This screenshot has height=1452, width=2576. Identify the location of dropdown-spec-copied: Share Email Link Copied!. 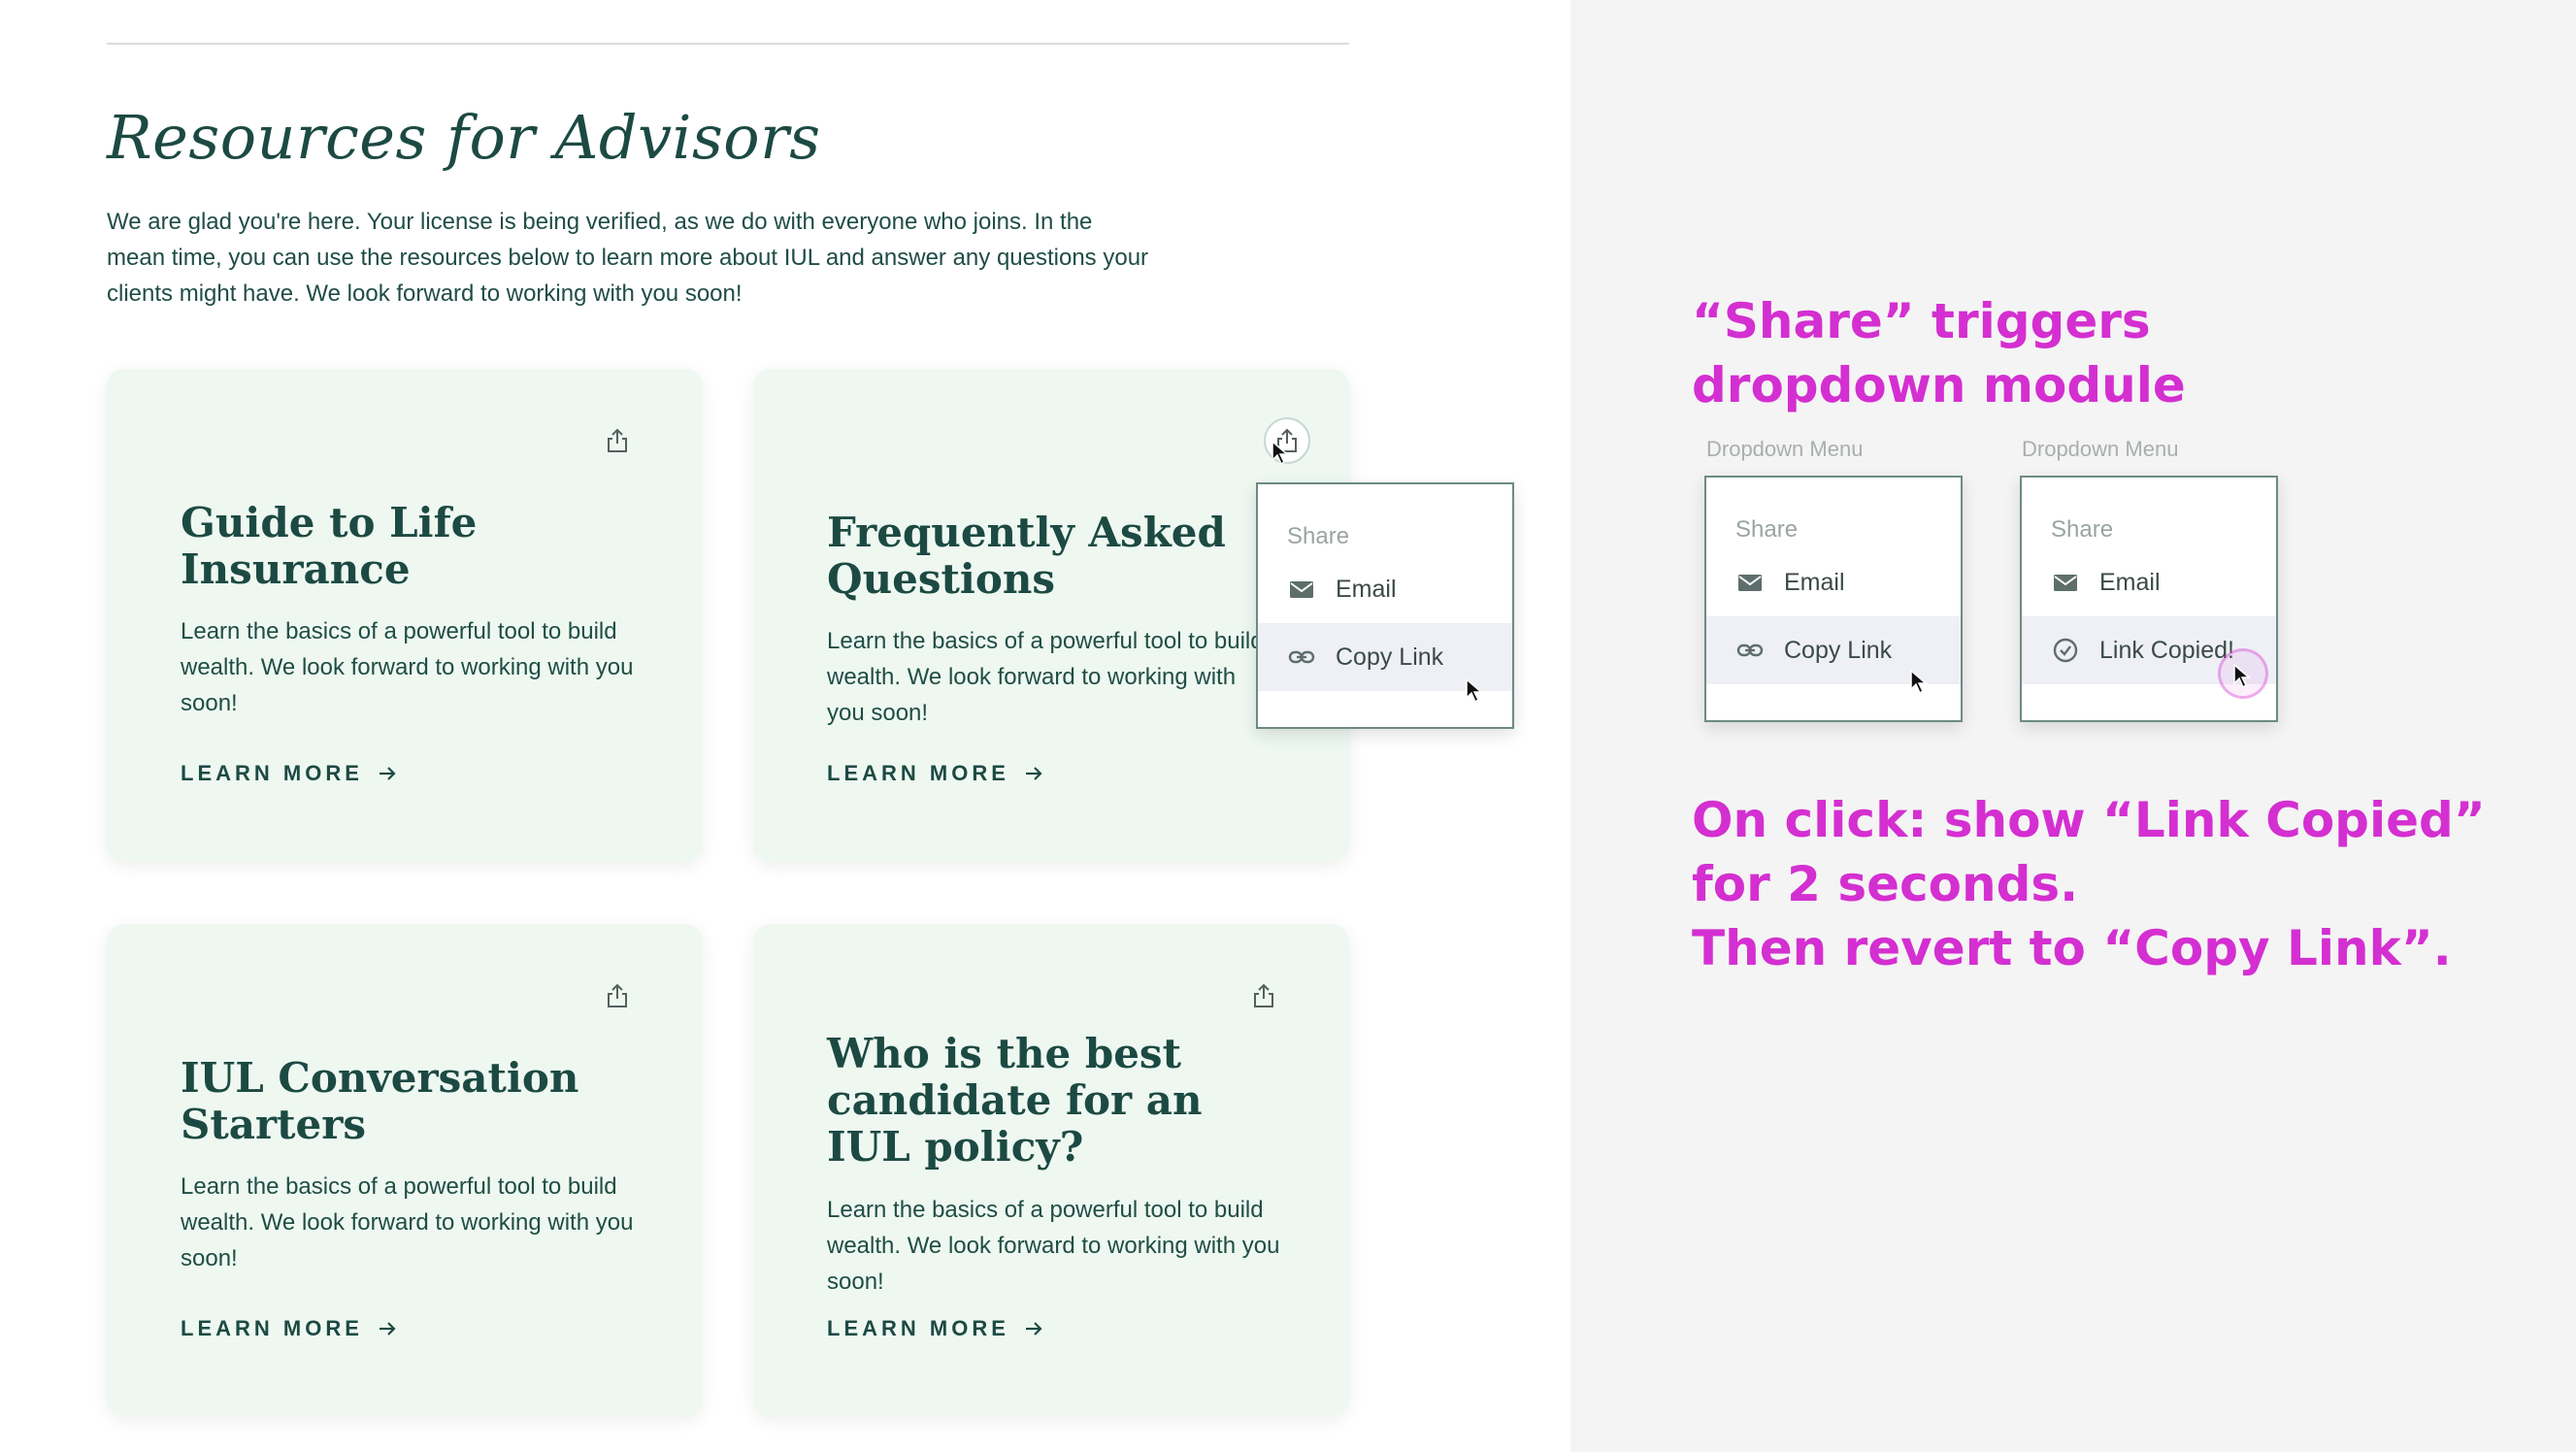
(2149, 599).